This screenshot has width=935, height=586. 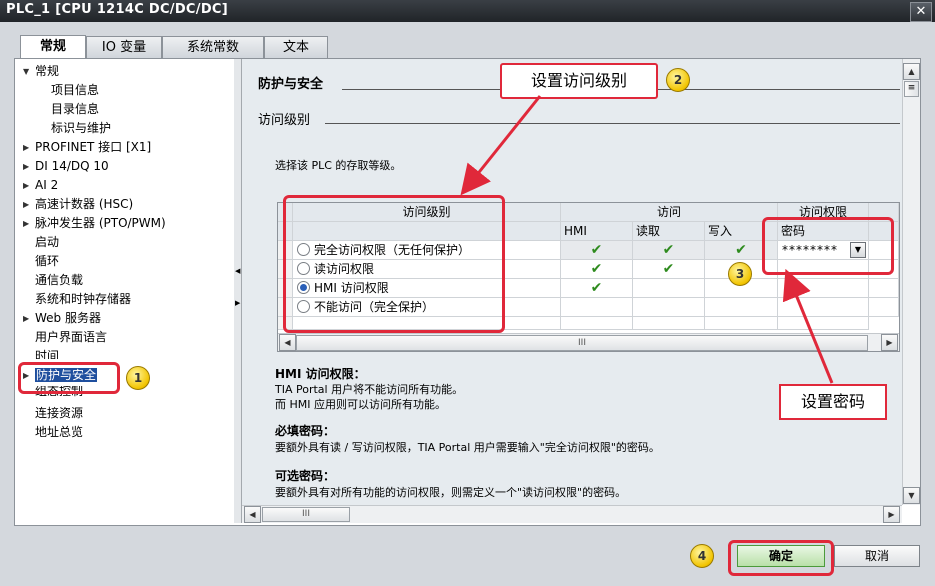 I want to click on arrow-to-password, so click(x=808, y=326).